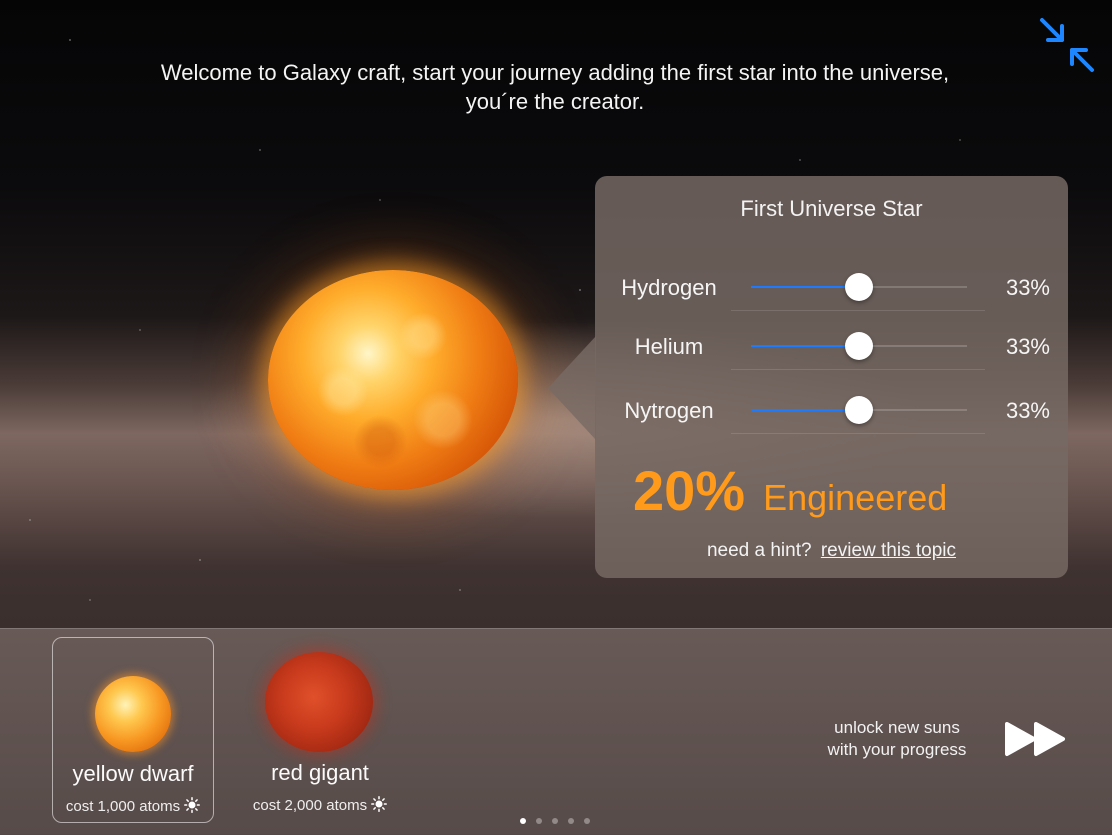 This screenshot has width=1112, height=835. Describe the element at coordinates (319, 702) in the screenshot. I see `red-gigant-image` at that location.